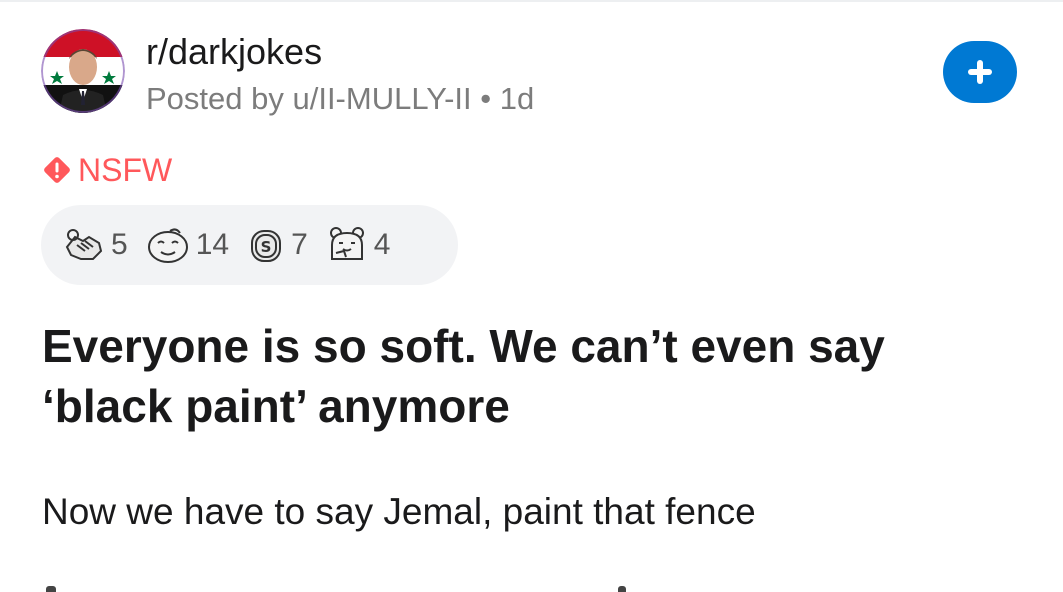 The width and height of the screenshot is (1063, 592). I want to click on award-bear: 4, so click(358, 245).